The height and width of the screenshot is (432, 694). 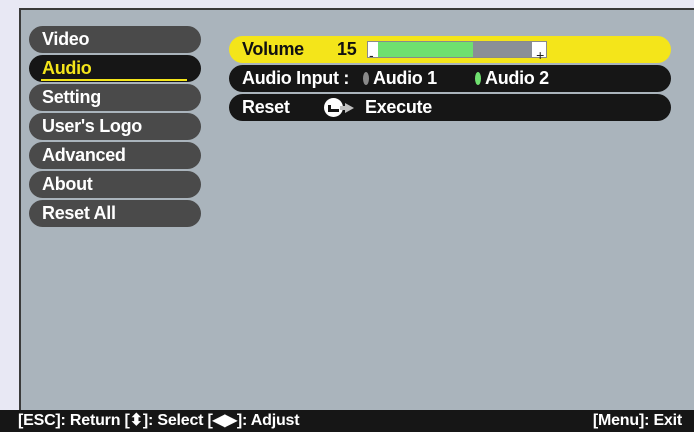 What do you see at coordinates (296, 78) in the screenshot?
I see `audio-input-label: Audio Input :` at bounding box center [296, 78].